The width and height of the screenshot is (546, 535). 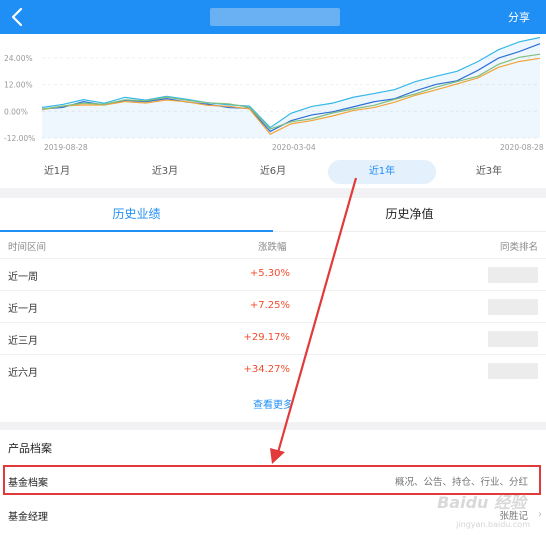 I want to click on period-selector: 近1月 近3月 近6月 近1年 近3年, so click(x=273, y=172).